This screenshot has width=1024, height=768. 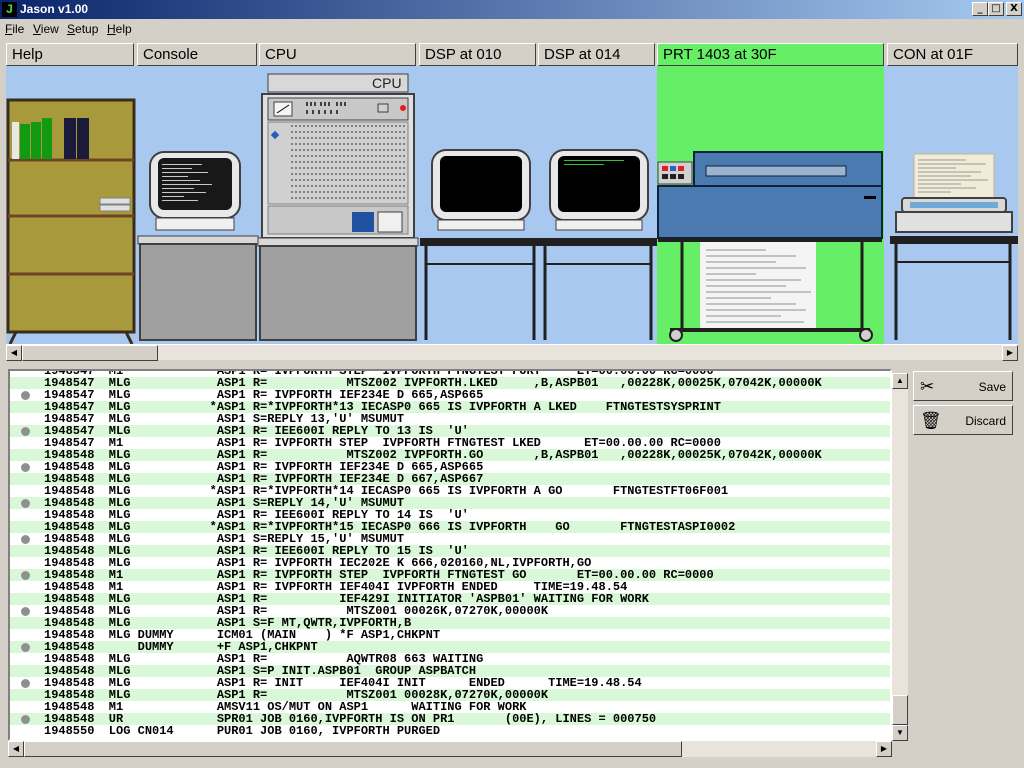 I want to click on maximize-button: □, so click(x=996, y=9).